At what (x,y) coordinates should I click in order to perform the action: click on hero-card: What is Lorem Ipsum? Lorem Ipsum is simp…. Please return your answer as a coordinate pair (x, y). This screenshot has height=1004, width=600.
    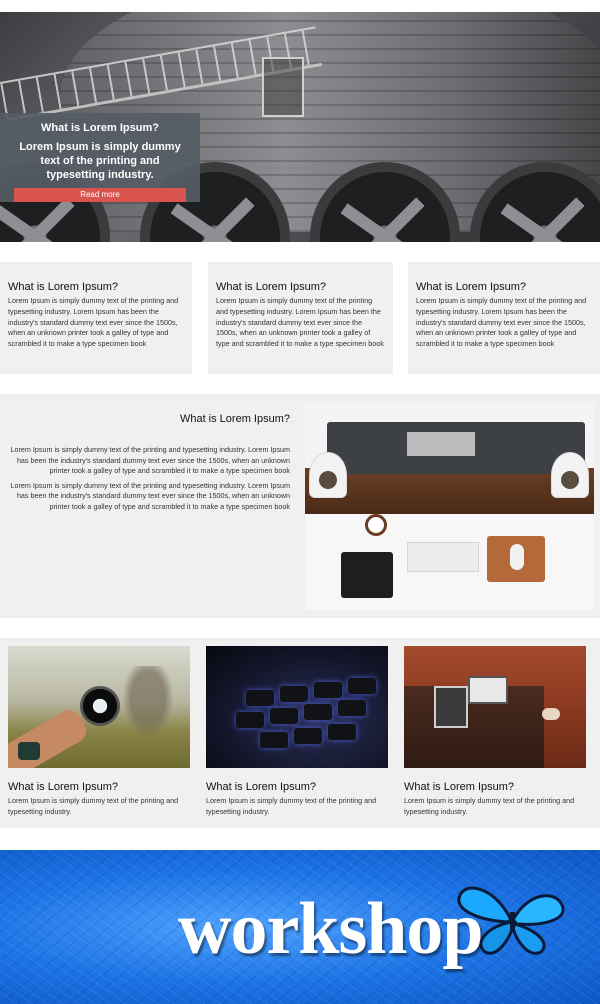
    Looking at the image, I should click on (100, 157).